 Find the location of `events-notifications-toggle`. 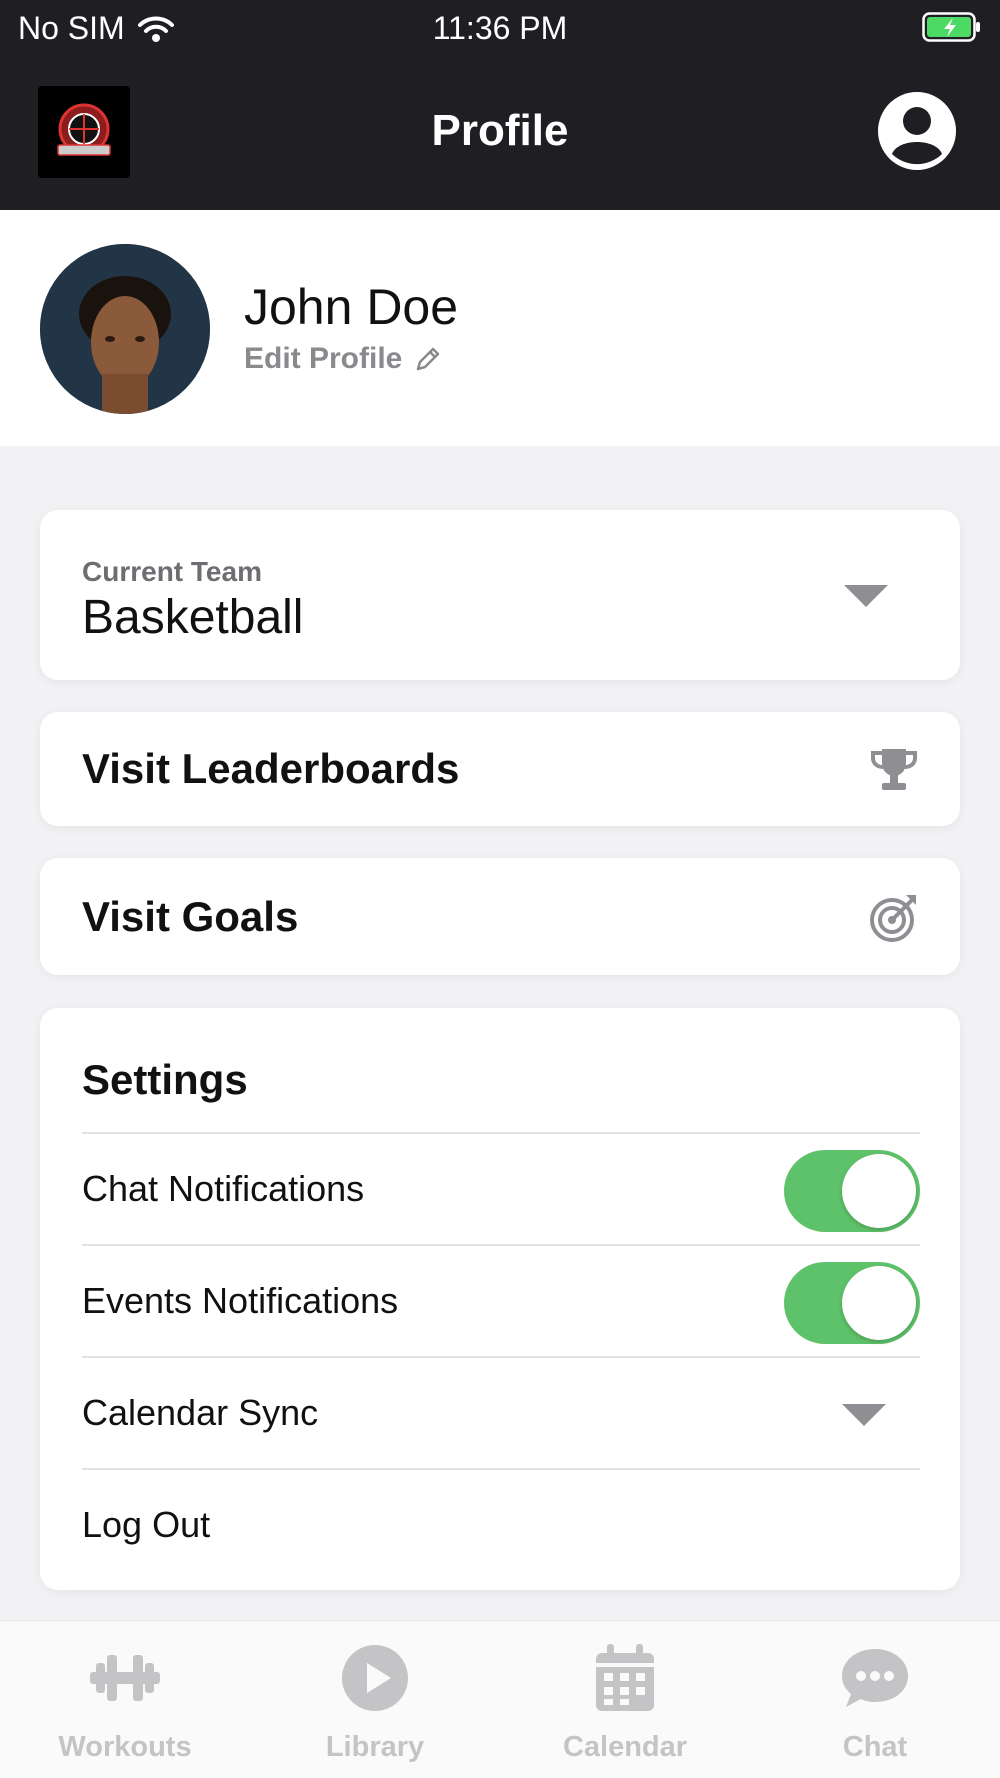

events-notifications-toggle is located at coordinates (852, 1303).